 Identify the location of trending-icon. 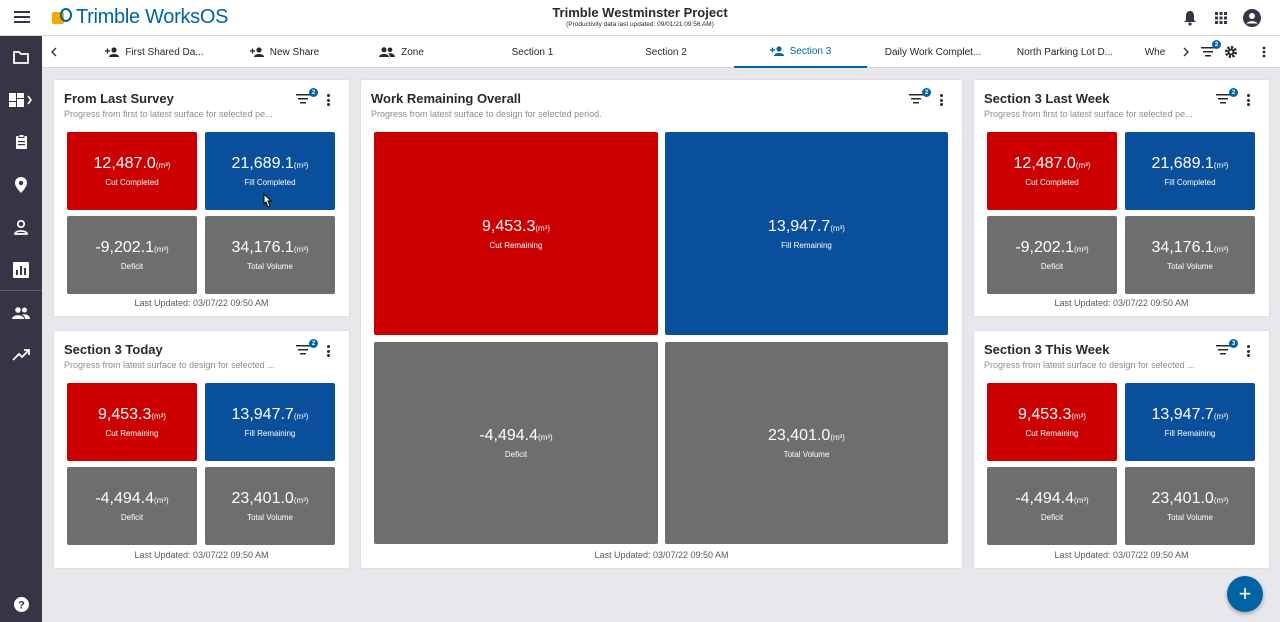
(21, 355).